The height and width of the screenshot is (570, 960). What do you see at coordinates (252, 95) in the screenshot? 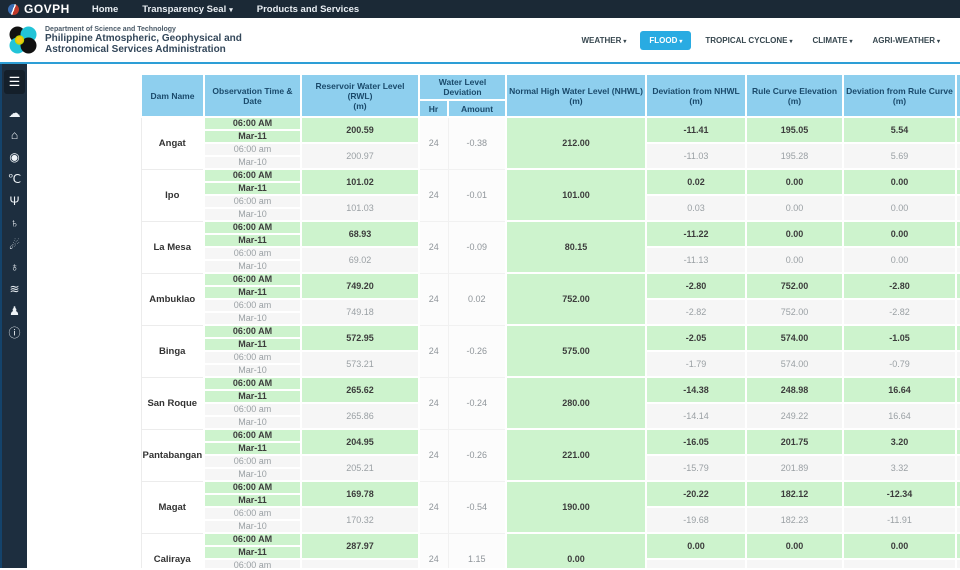
I see `col-observation: Observation Time & Date` at bounding box center [252, 95].